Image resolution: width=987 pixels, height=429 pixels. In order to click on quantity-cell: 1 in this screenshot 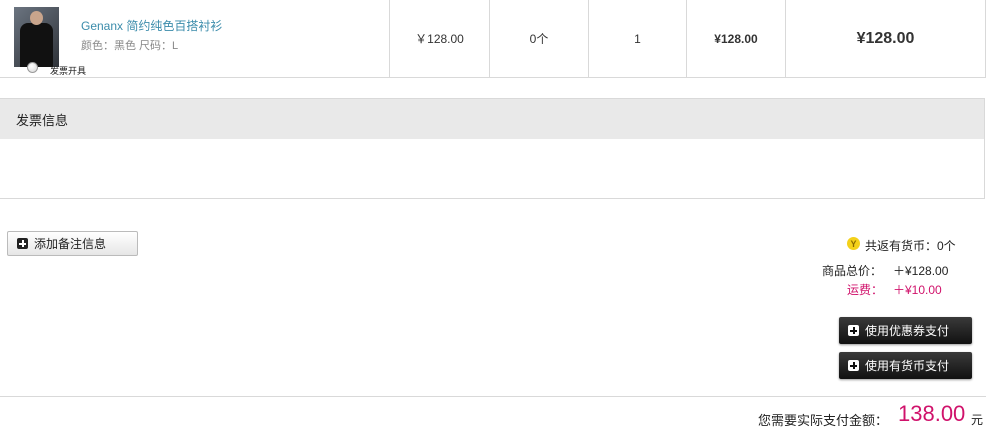, I will do `click(638, 38)`.